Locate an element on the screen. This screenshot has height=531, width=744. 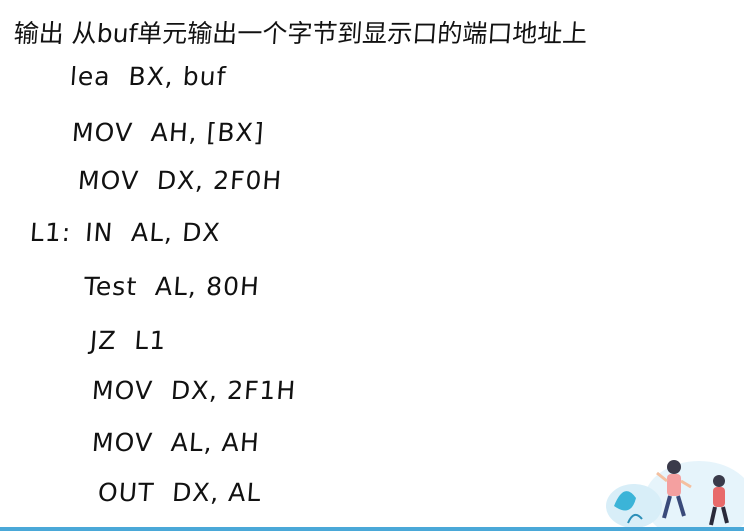
code-line-7: MOV DX, 2F1H is located at coordinates (194, 390).